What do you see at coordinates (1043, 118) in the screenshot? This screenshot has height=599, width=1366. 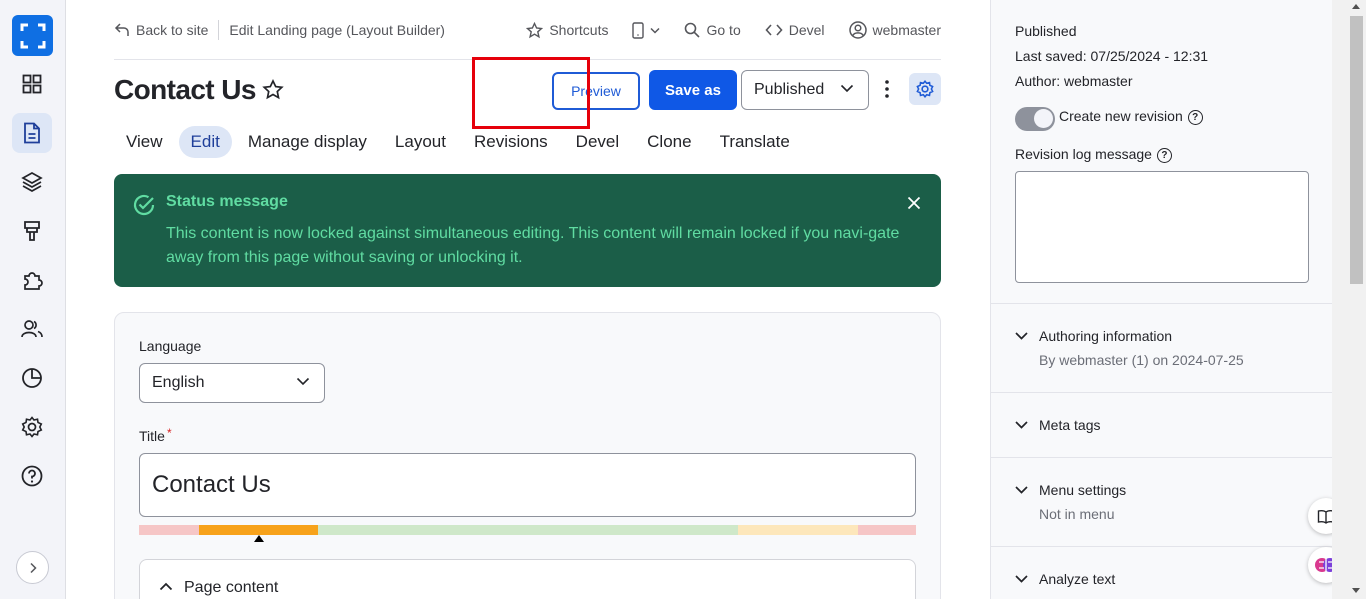 I see `toggle-knob` at bounding box center [1043, 118].